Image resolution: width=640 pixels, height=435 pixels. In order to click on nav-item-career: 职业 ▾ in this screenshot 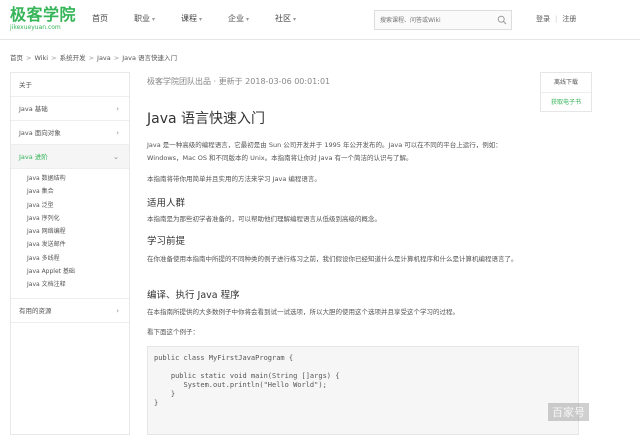, I will do `click(144, 18)`.